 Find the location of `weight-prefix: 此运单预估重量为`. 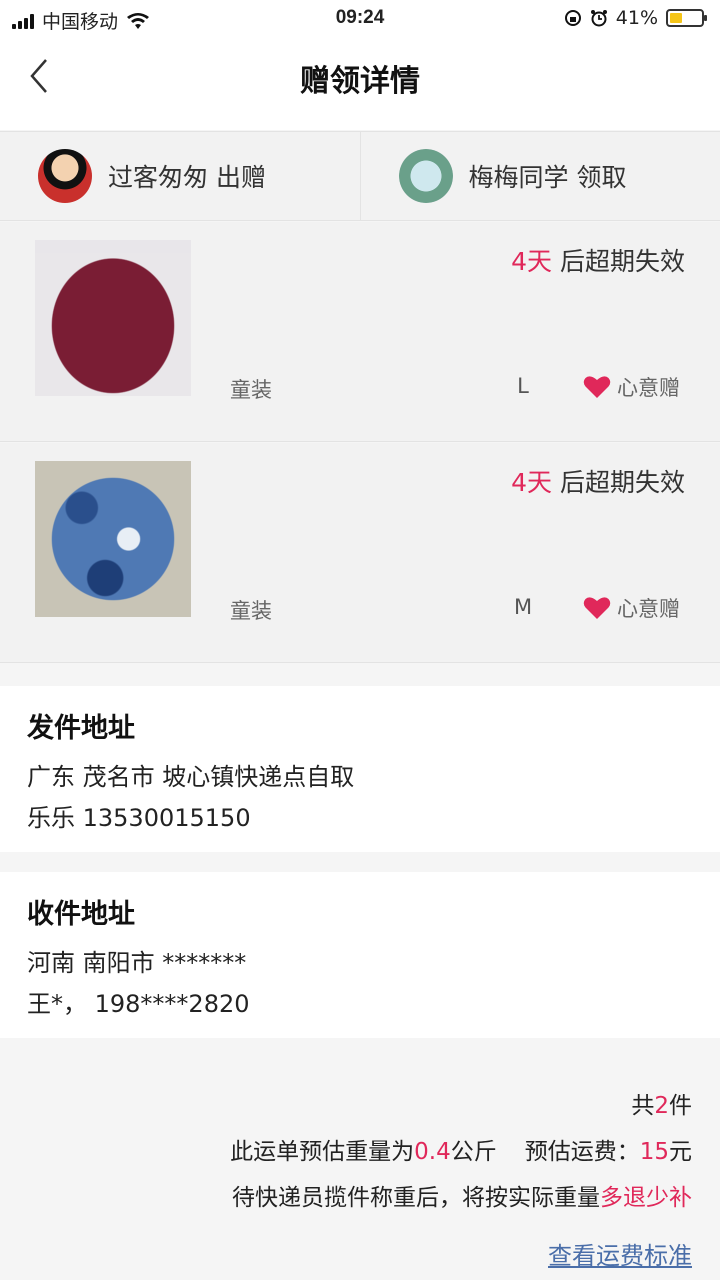

weight-prefix: 此运单预估重量为 is located at coordinates (322, 1152).